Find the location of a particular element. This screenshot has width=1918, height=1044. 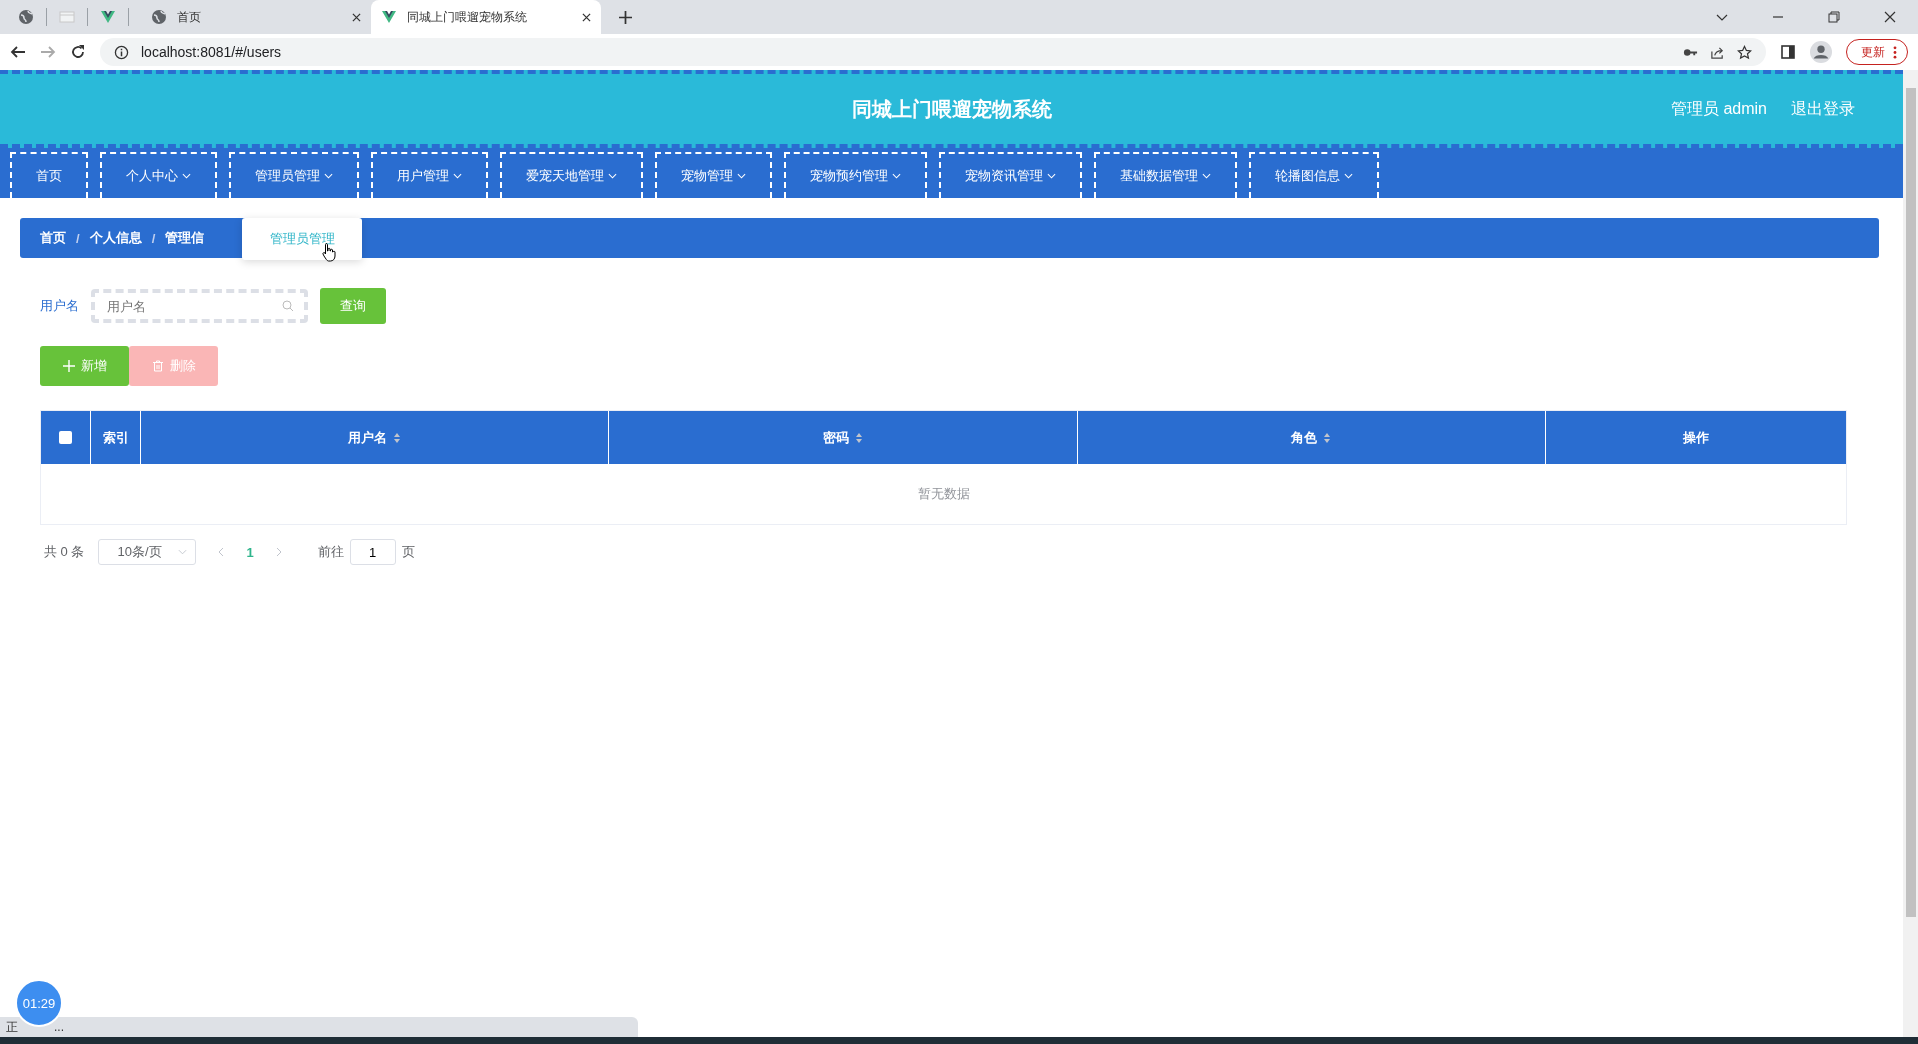

page-input: 1 is located at coordinates (372, 552).